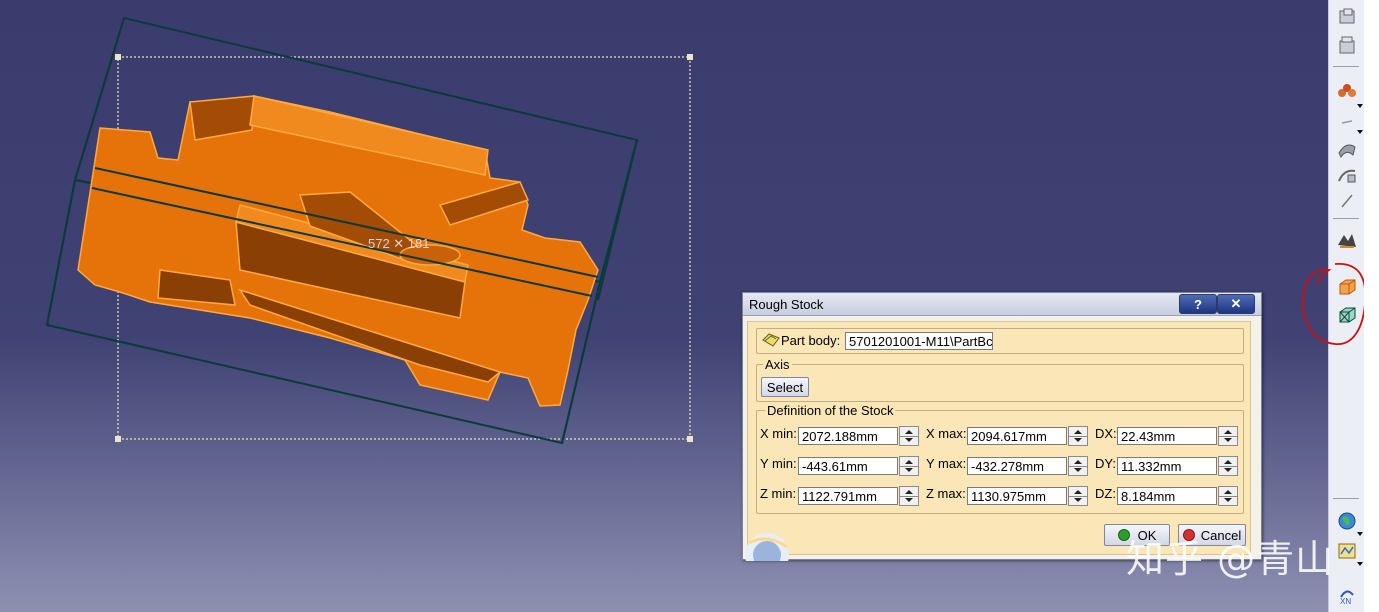  What do you see at coordinates (1017, 466) in the screenshot?
I see `y-max-field: -432.278mm` at bounding box center [1017, 466].